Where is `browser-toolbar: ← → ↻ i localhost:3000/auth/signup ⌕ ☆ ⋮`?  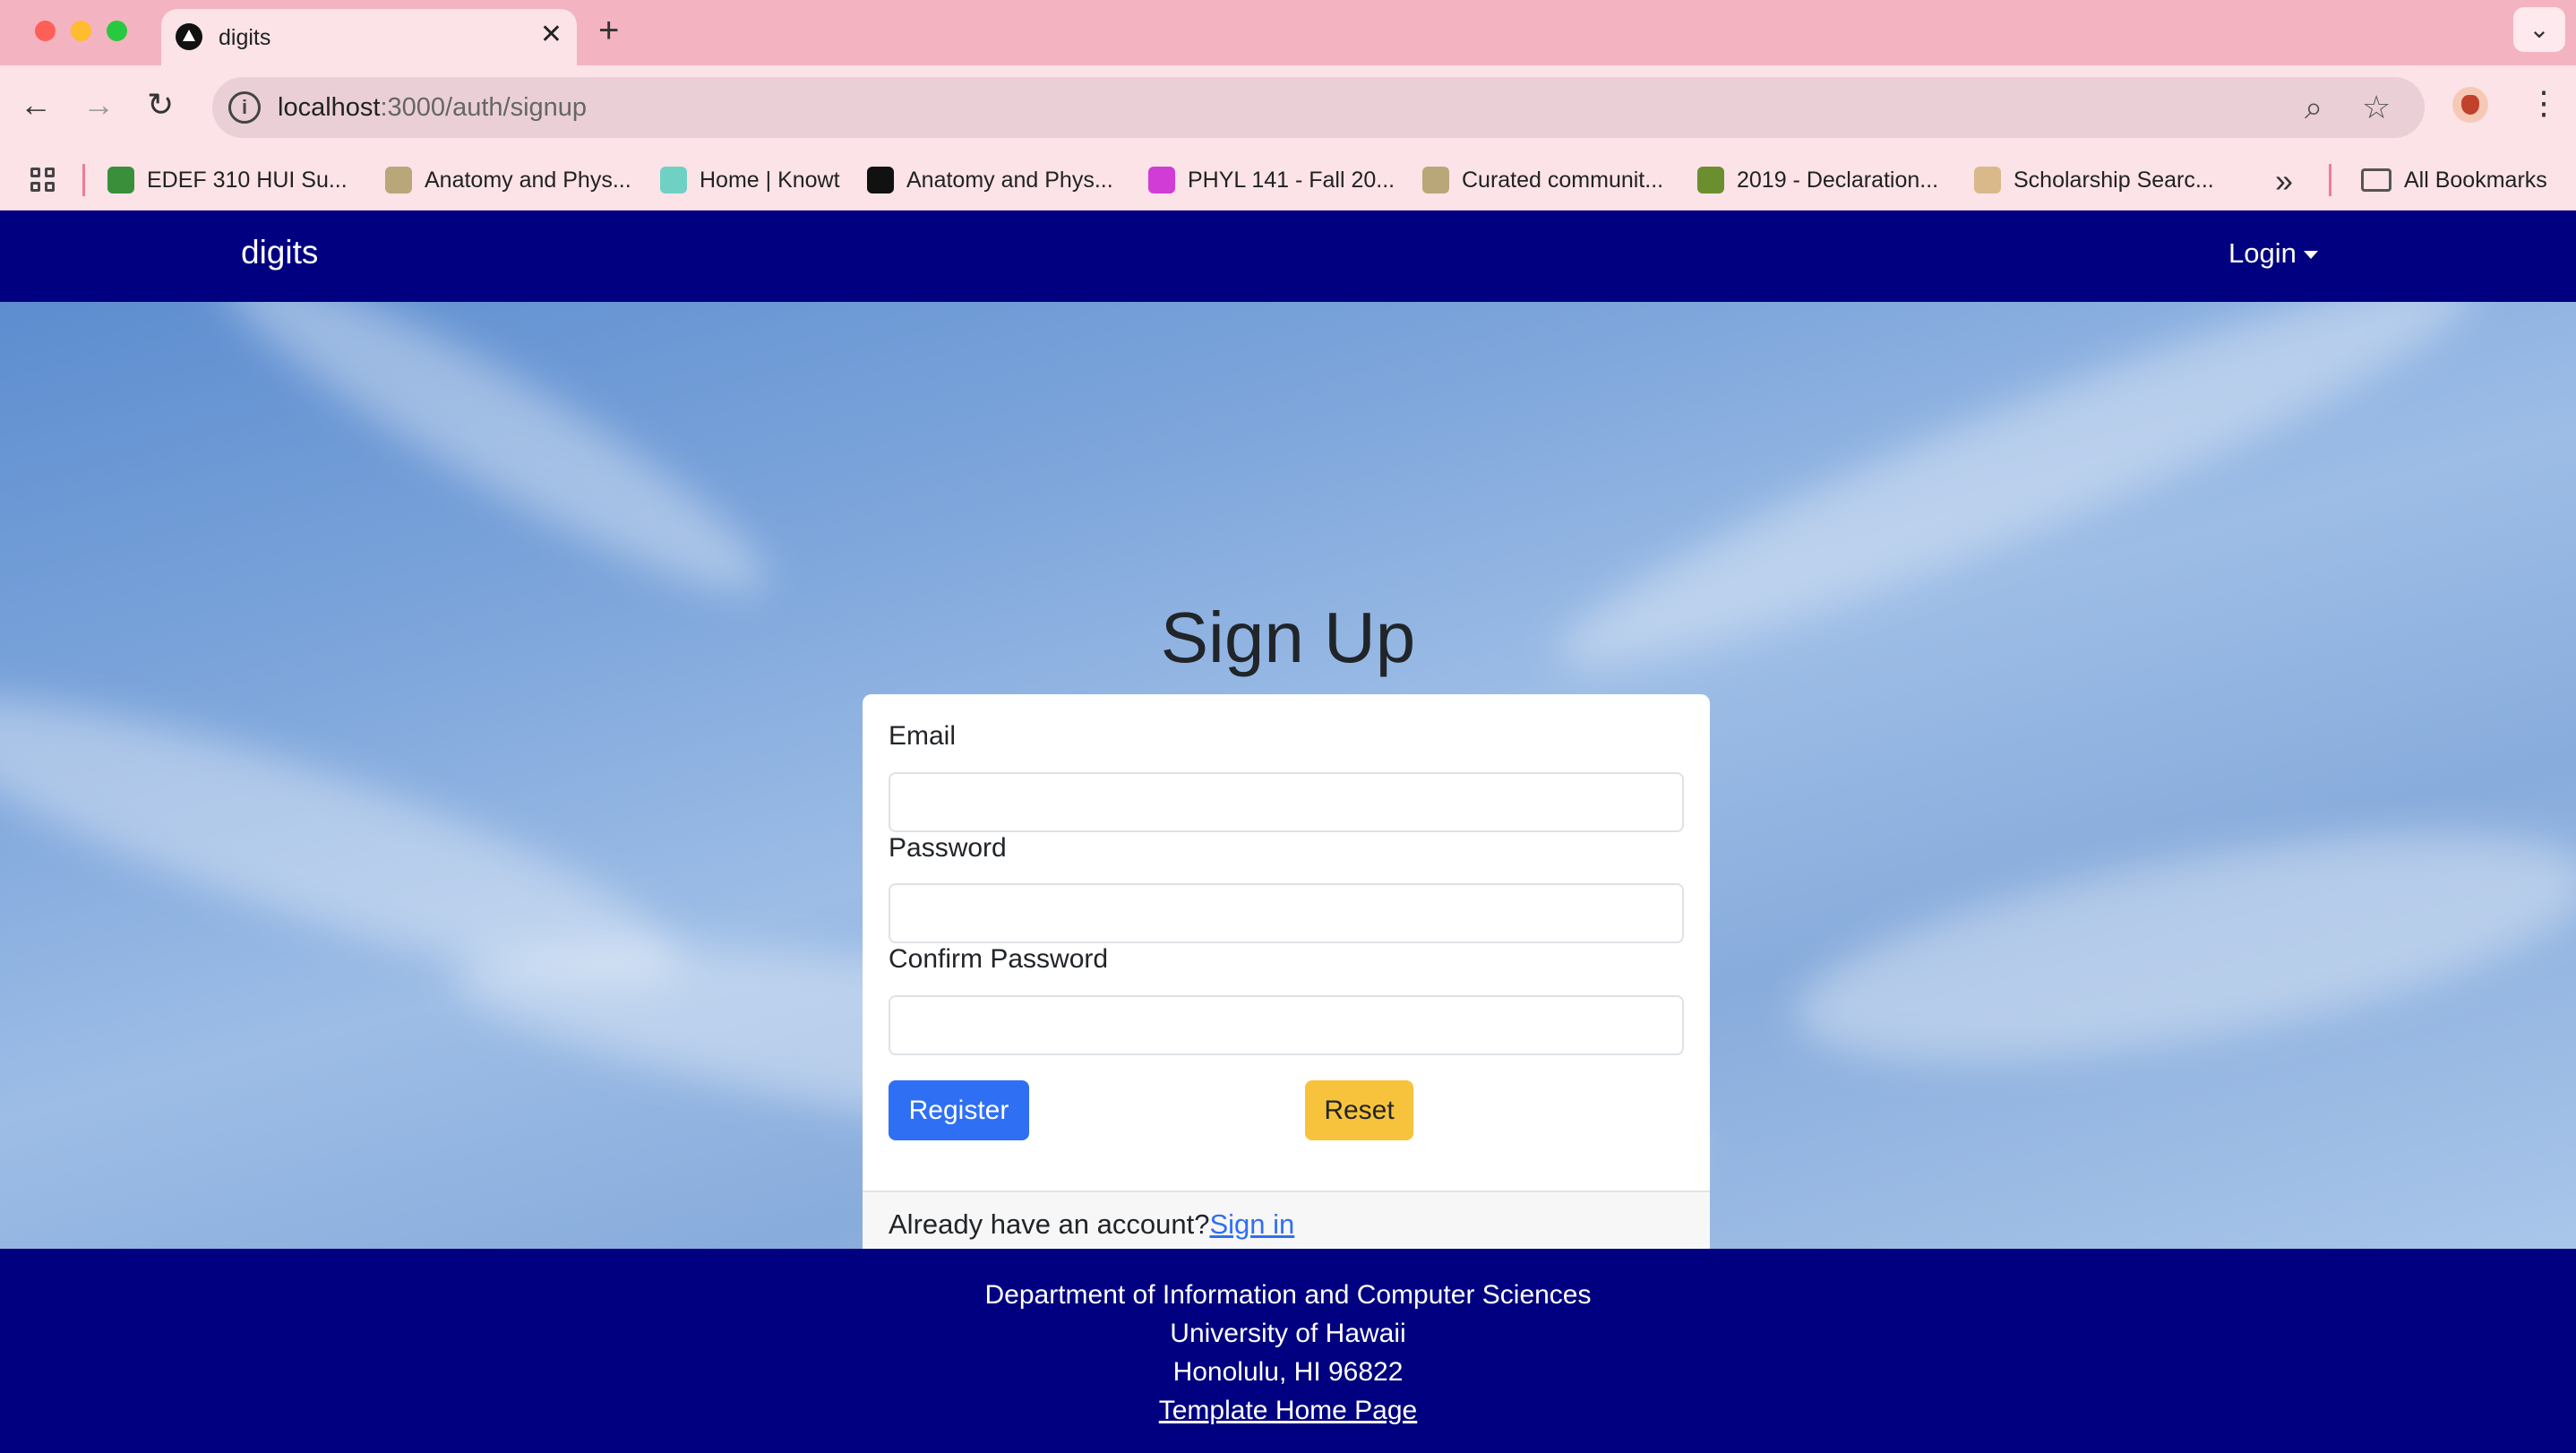
browser-toolbar: ← → ↻ i localhost:3000/auth/signup ⌕ ☆ ⋮ is located at coordinates (1288, 108).